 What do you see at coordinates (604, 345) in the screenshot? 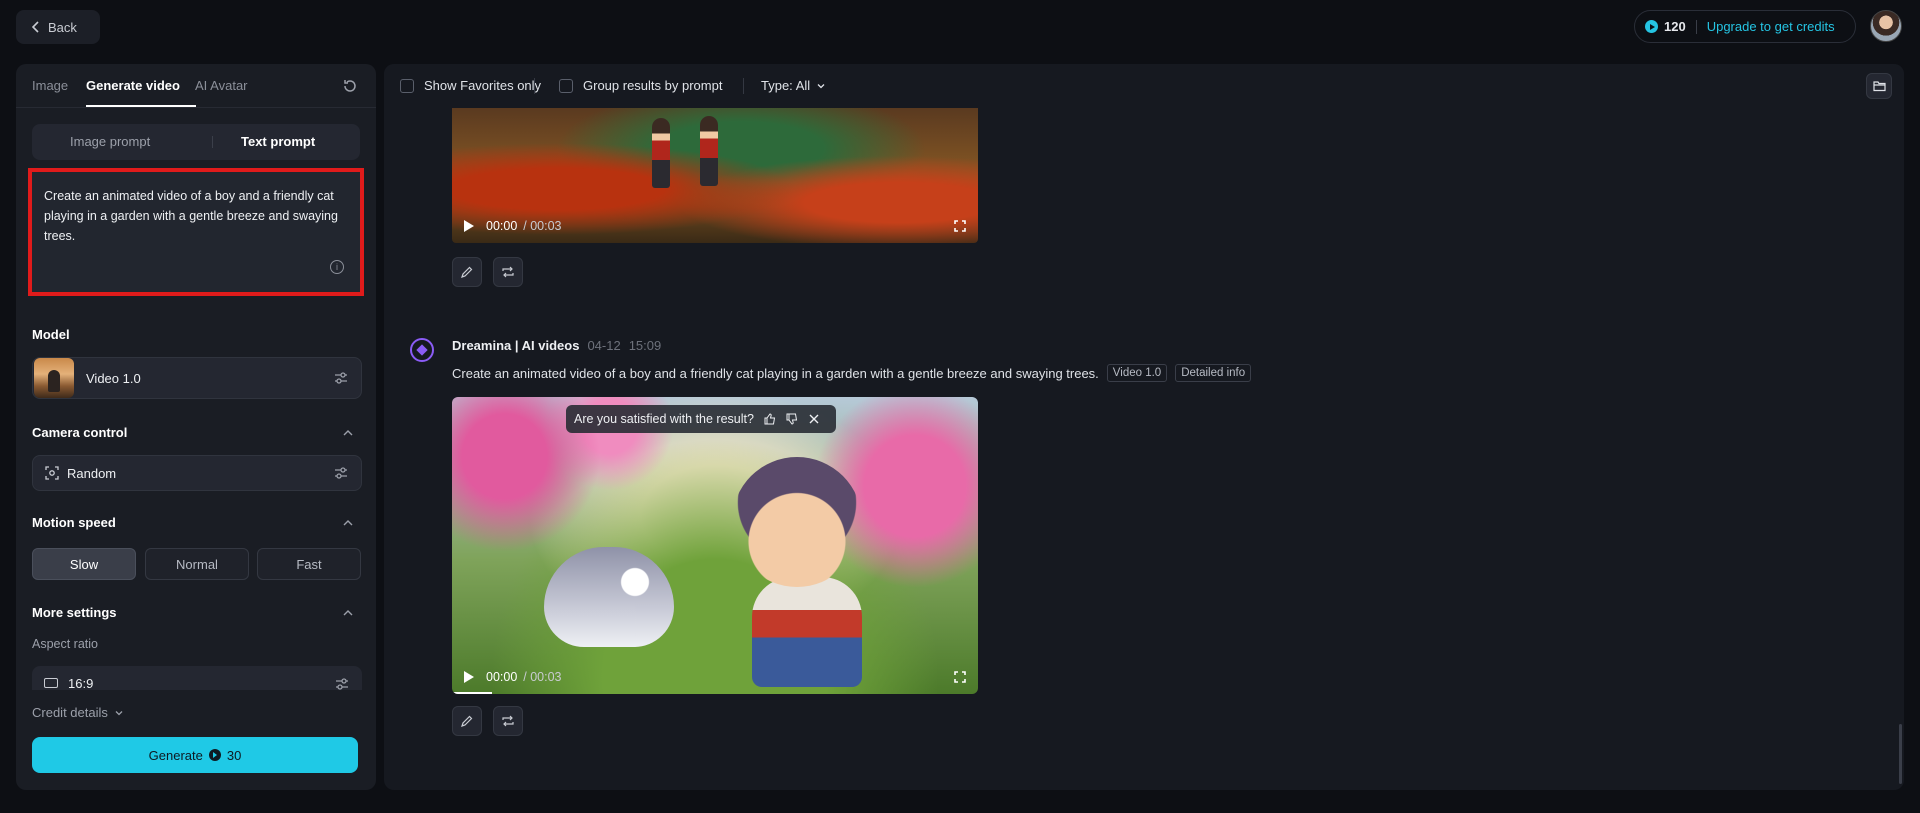
I see `generation-date: 04-12` at bounding box center [604, 345].